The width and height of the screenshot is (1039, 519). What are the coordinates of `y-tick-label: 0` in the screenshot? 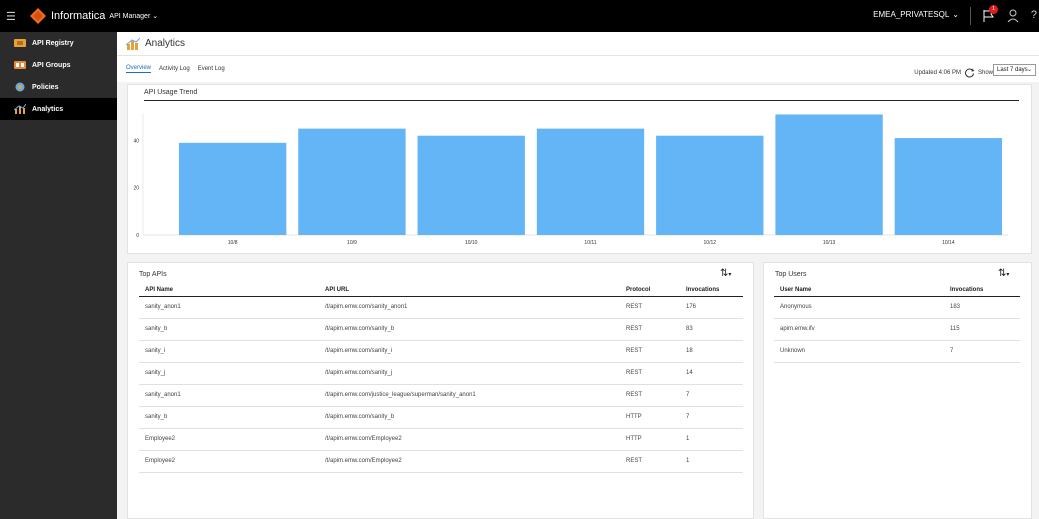 It's located at (137, 236).